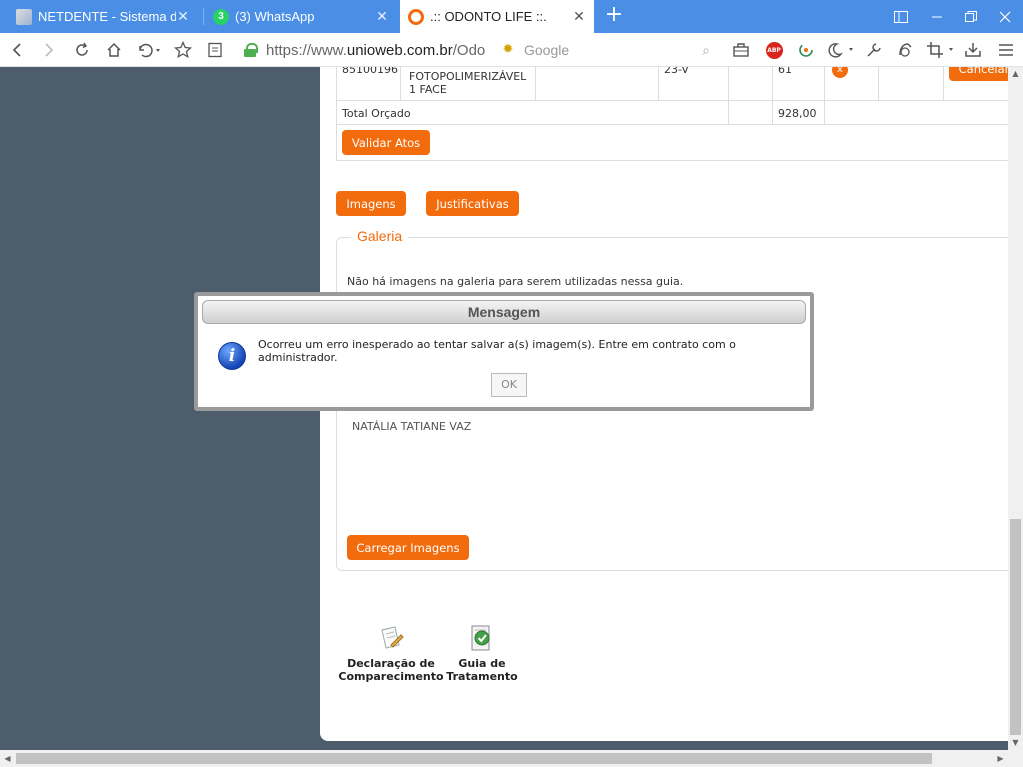 The width and height of the screenshot is (1023, 767). I want to click on tab-whatsapp: 3 (3) WhatsApp ✕, so click(301, 16).